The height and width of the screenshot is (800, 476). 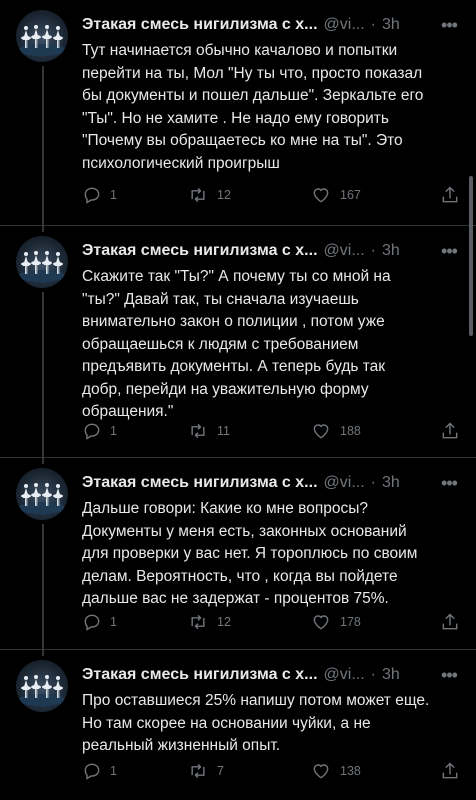 I want to click on retweet-count: 7, so click(x=220, y=771).